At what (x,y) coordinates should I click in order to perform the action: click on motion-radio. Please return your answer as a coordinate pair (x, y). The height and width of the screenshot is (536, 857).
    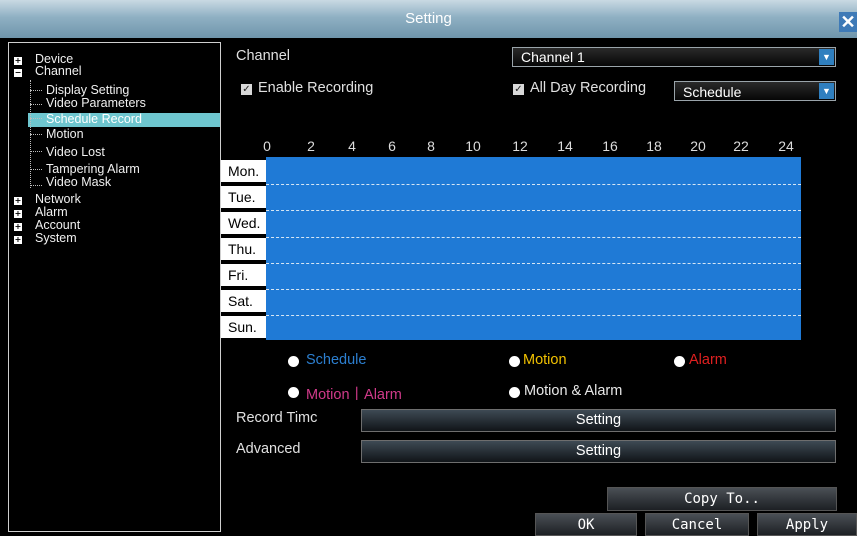
    Looking at the image, I should click on (514, 361).